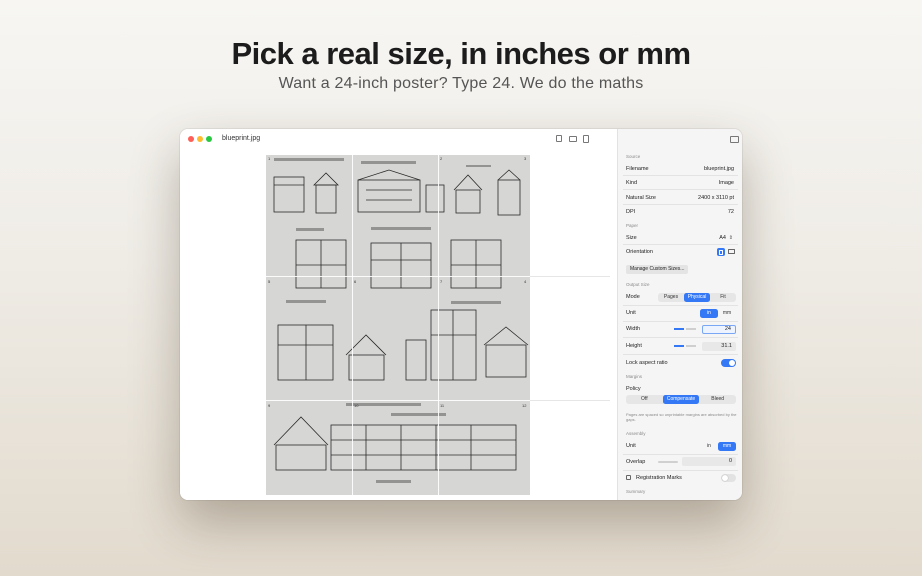  Describe the element at coordinates (659, 478) in the screenshot. I see `registration-marks-label: Registration Marks` at that location.